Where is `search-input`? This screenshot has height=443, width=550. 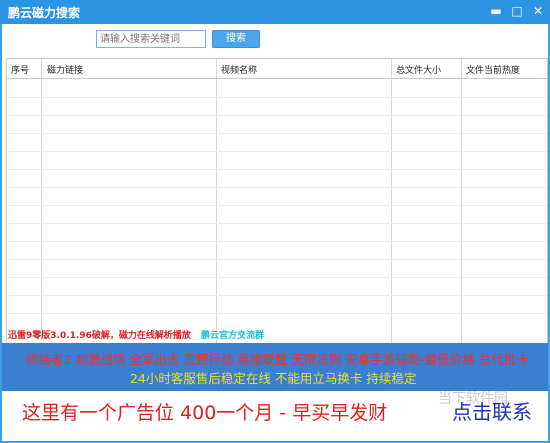 search-input is located at coordinates (151, 39).